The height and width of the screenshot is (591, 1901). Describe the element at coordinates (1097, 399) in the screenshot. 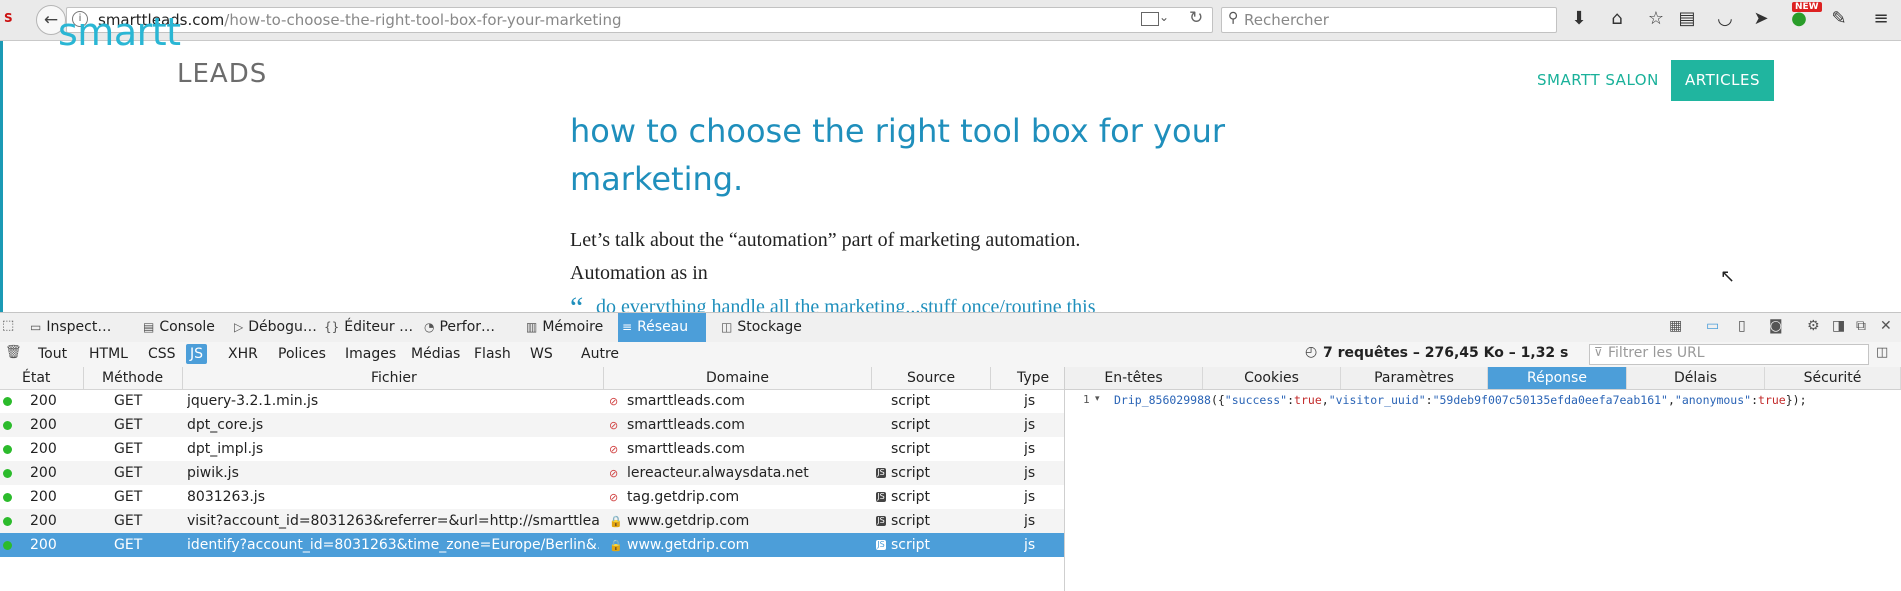

I see `fold-arrow-icon: ▾` at that location.